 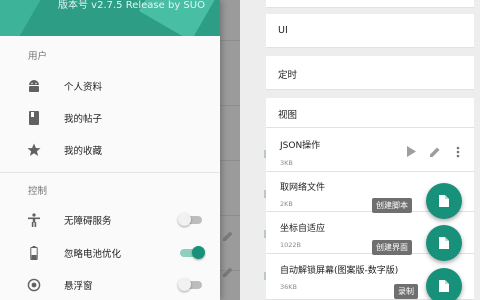 What do you see at coordinates (300, 146) in the screenshot?
I see `script-title: JSON操作` at bounding box center [300, 146].